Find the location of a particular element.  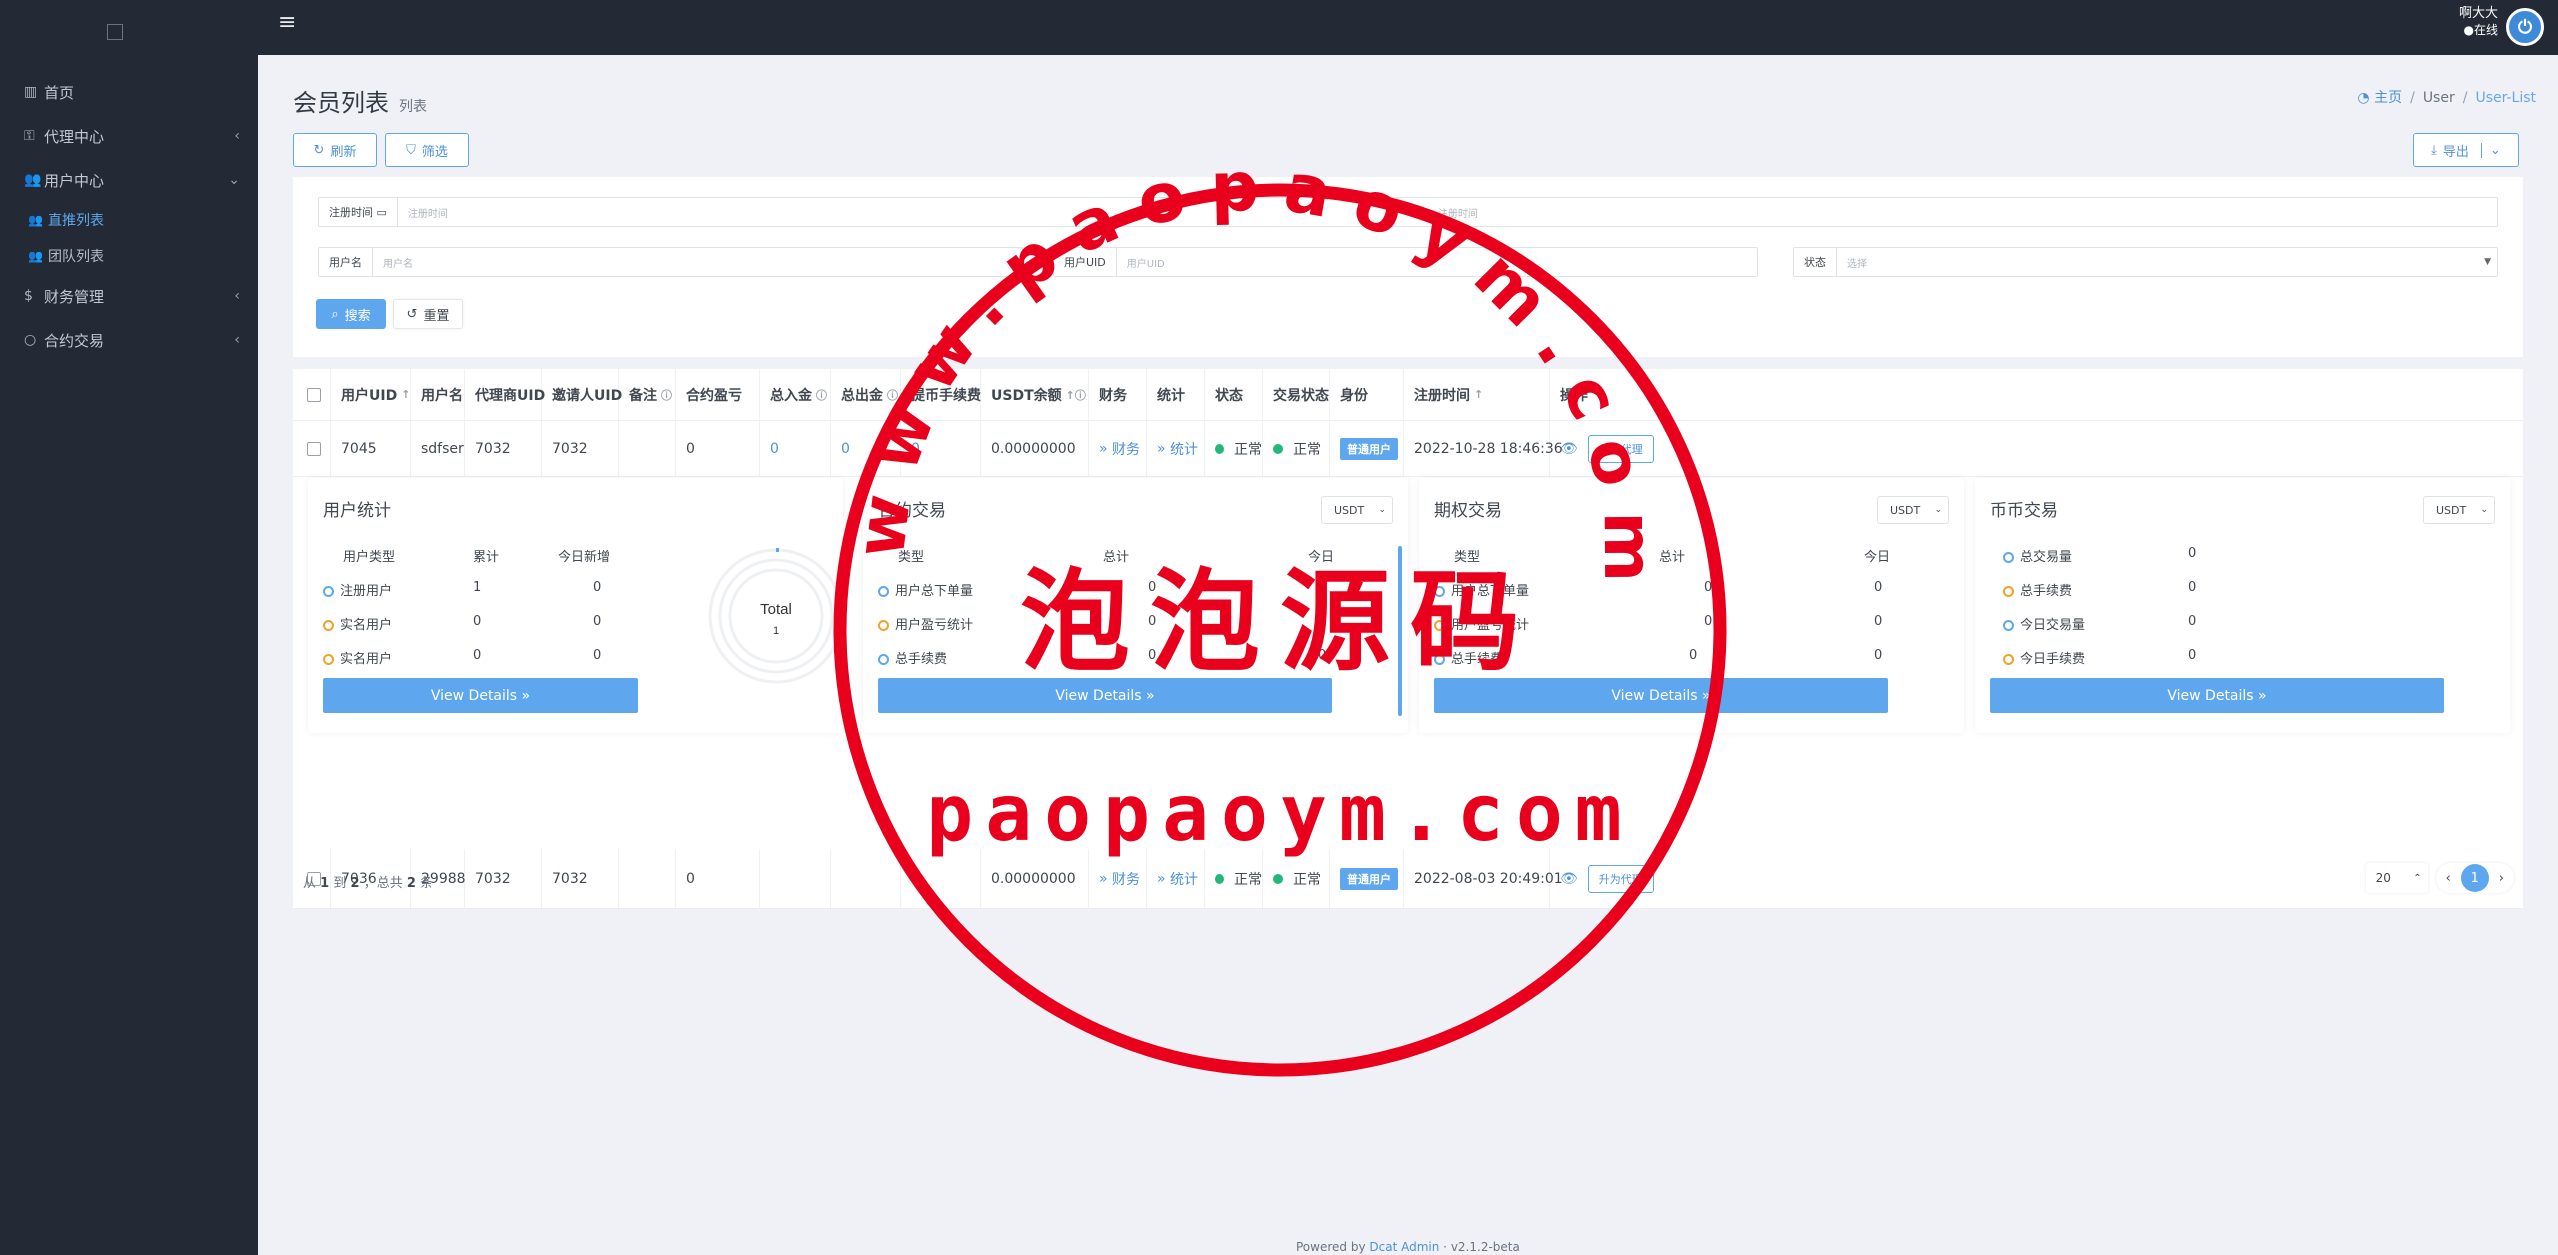

cell-deposit-link is located at coordinates (795, 878).